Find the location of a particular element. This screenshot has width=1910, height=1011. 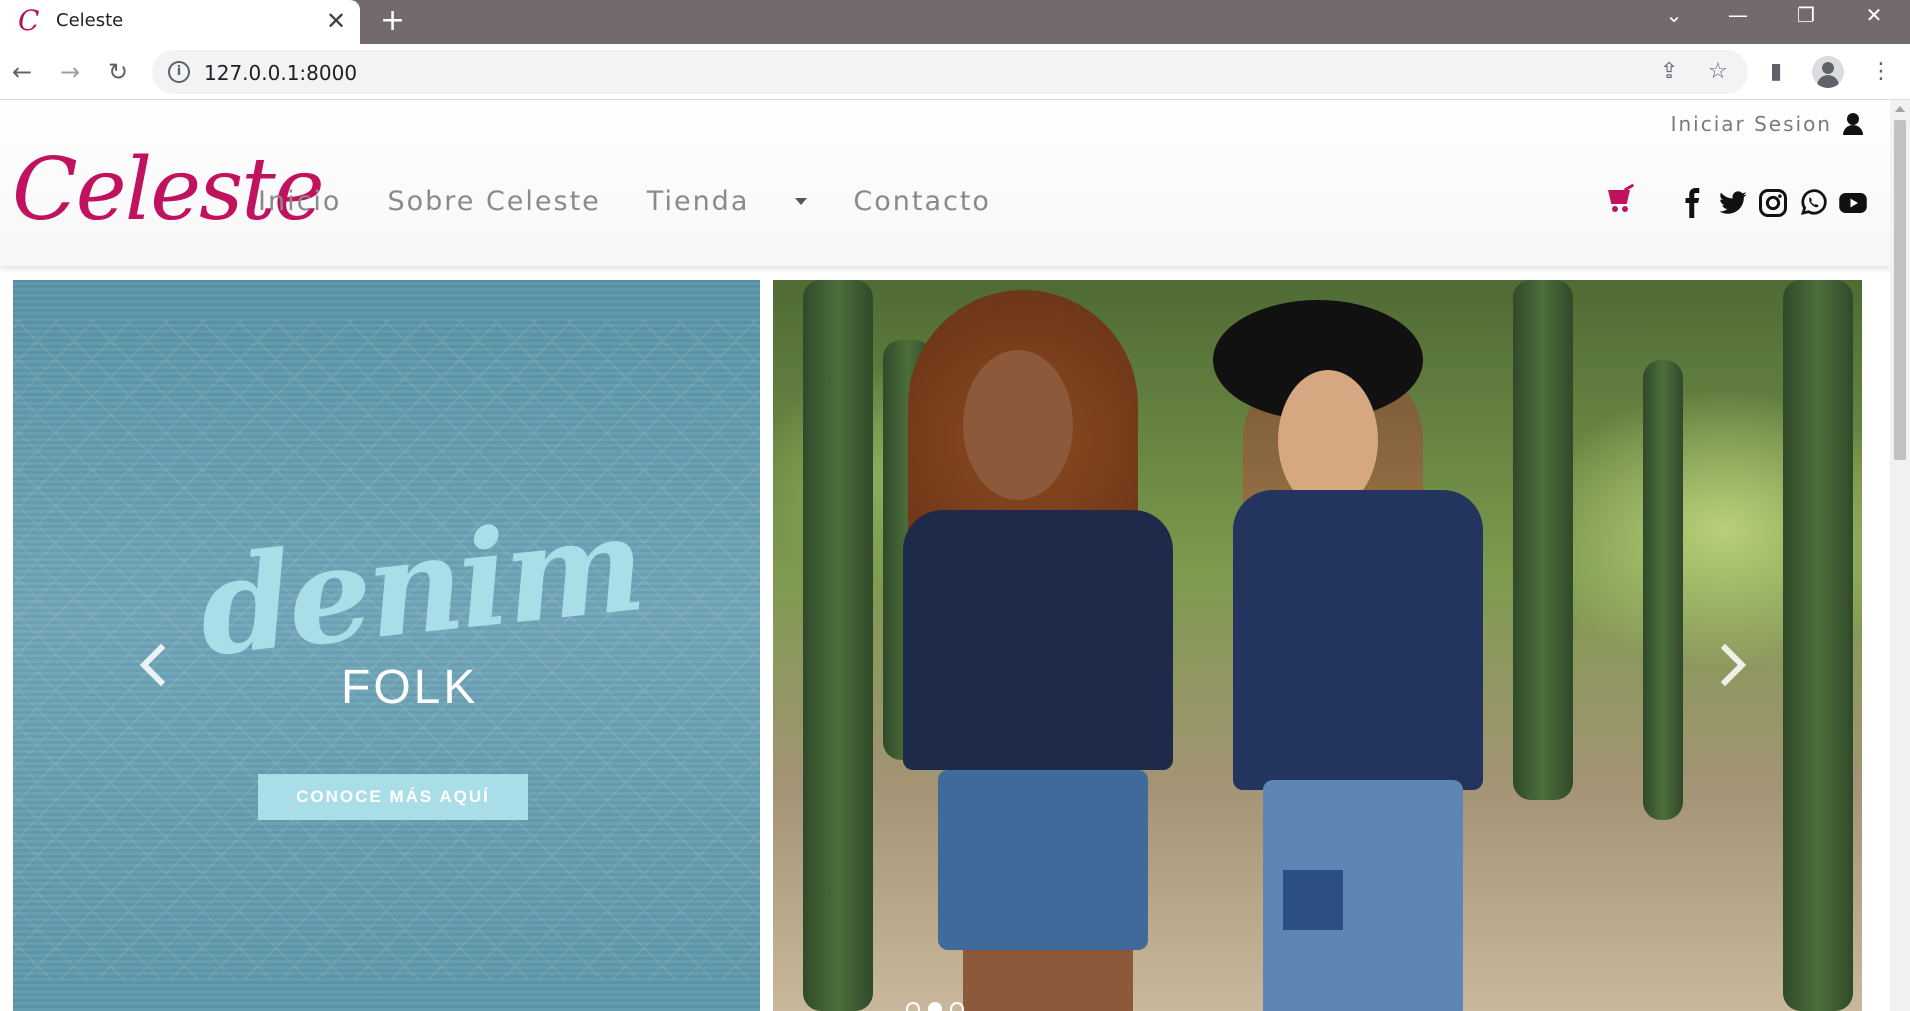

browser-toolbar: ← → ↻ i 127.0.0.1:8000 ⇪ ☆ ▮ ⋮ is located at coordinates (955, 72).